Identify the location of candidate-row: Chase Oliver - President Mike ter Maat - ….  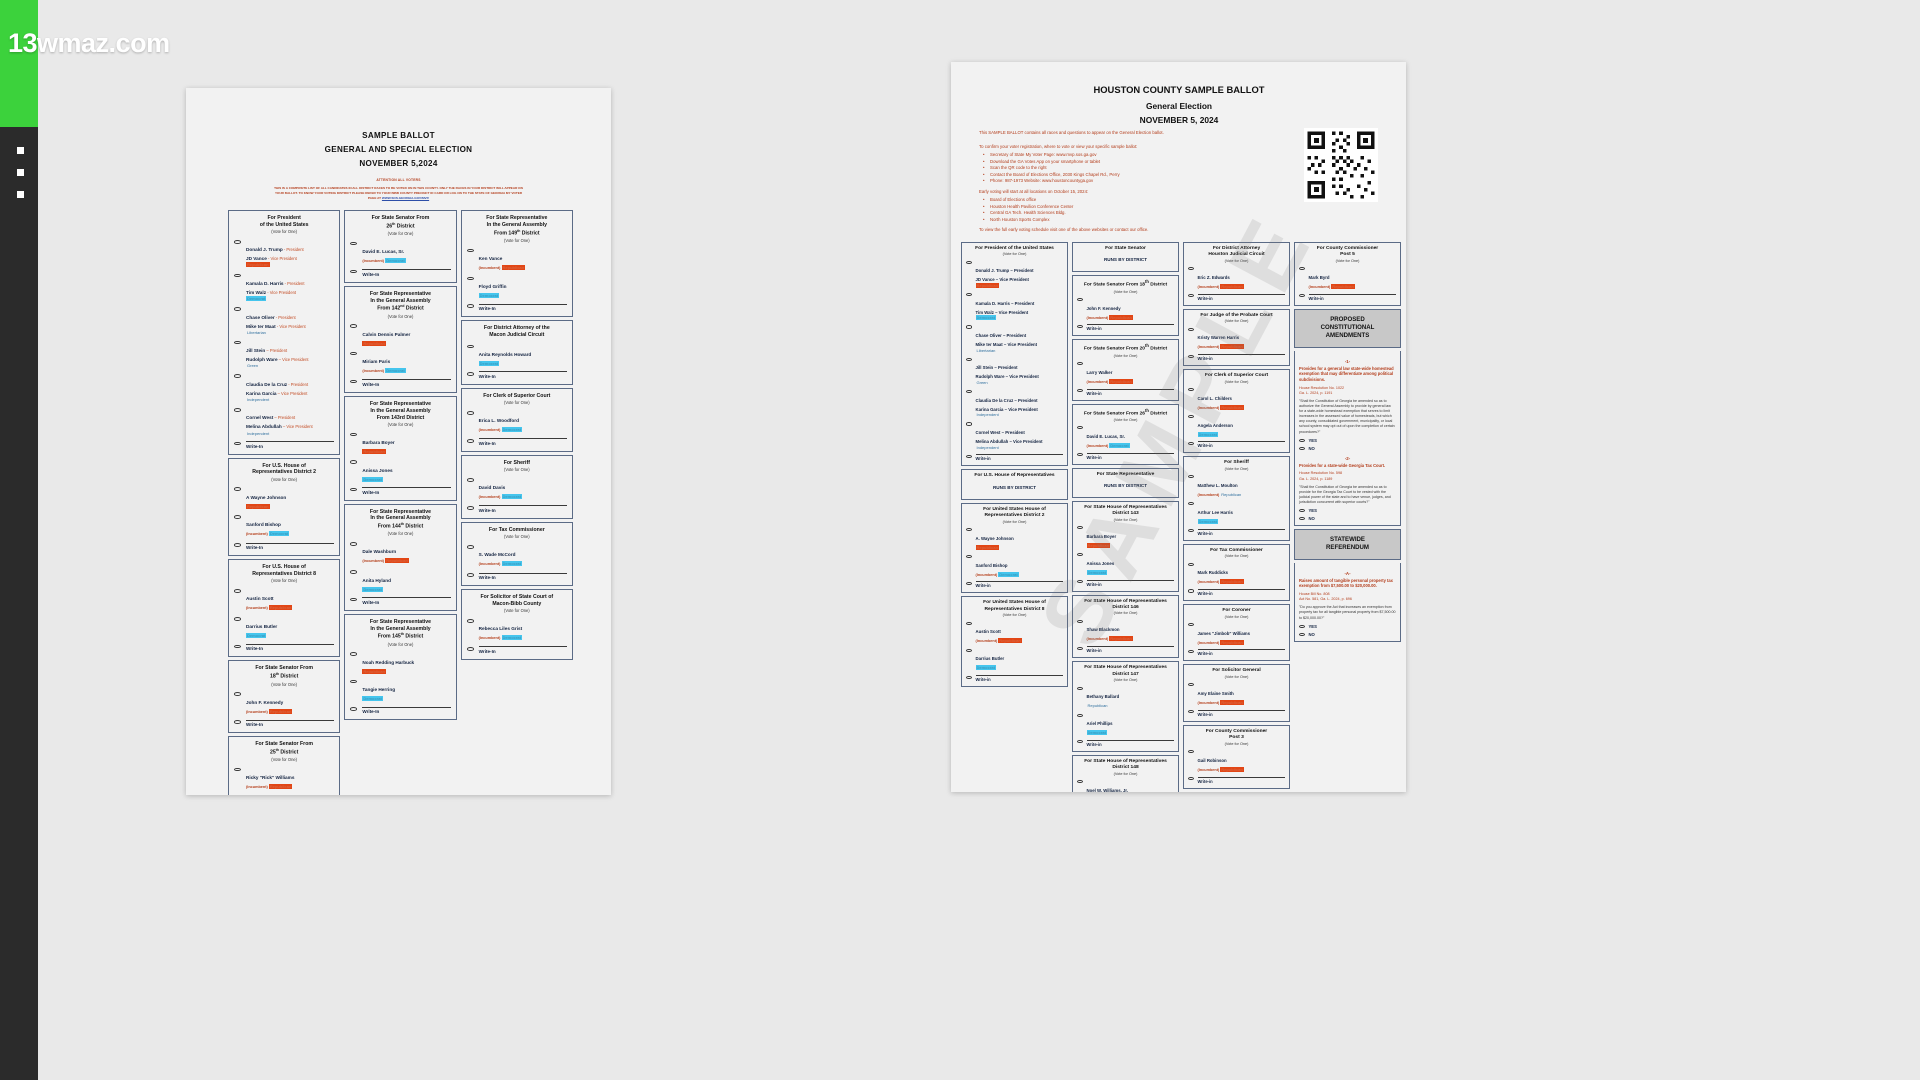
(284, 321).